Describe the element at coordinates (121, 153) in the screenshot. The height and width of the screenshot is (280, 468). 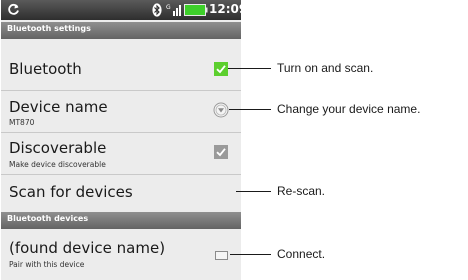
I see `setting-discoverable: Discoverable Make device discoverable` at that location.